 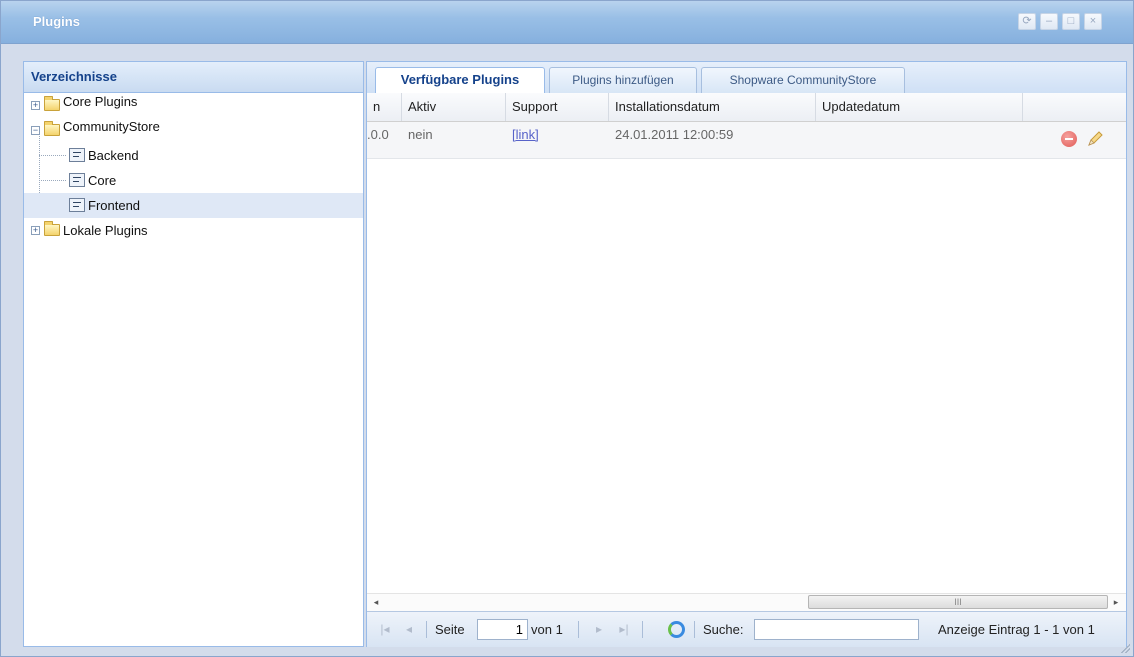 I want to click on page-count-label: von 1, so click(x=547, y=629).